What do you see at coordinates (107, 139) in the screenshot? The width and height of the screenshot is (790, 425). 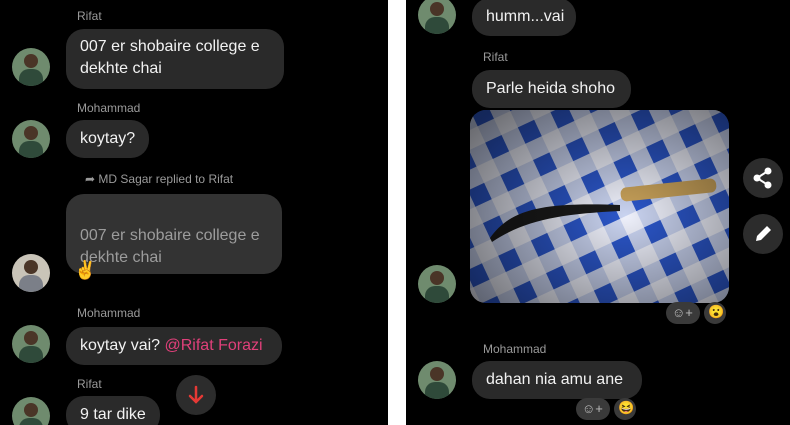 I see `message-bubble: koytay?` at bounding box center [107, 139].